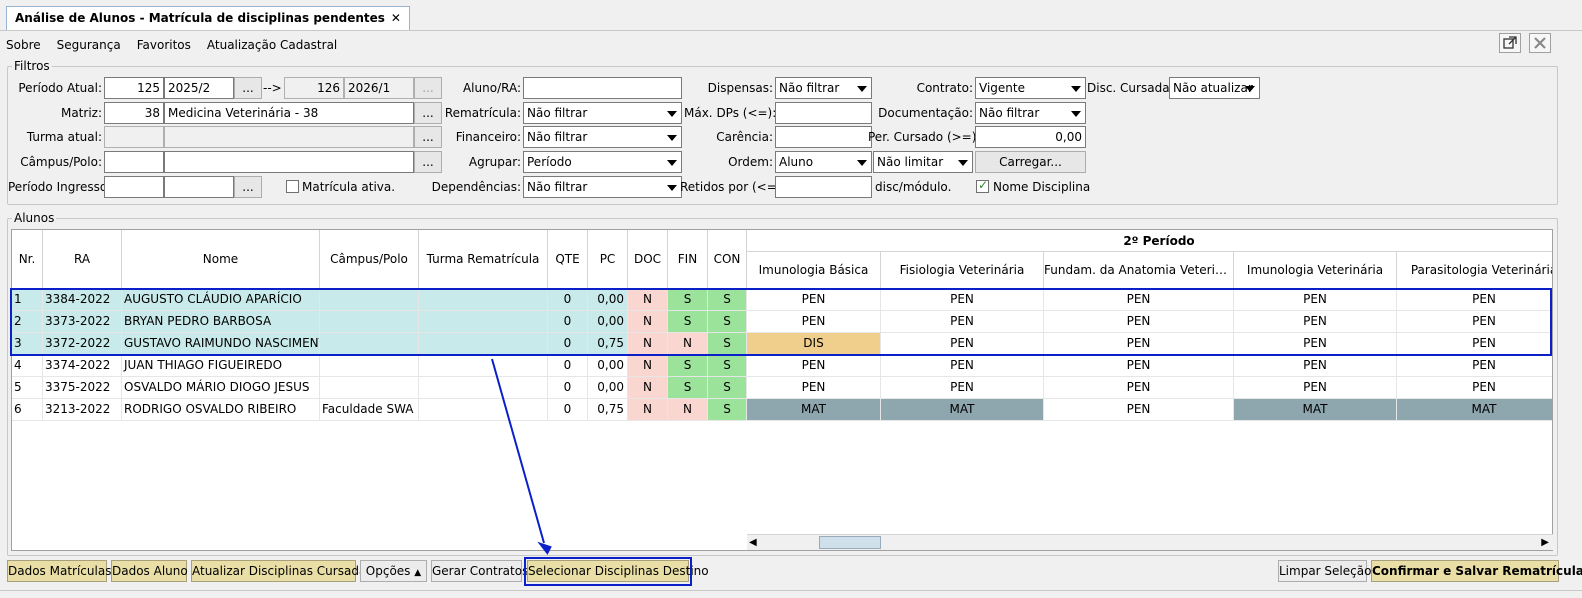 The image size is (1582, 598). I want to click on campus-input, so click(289, 162).